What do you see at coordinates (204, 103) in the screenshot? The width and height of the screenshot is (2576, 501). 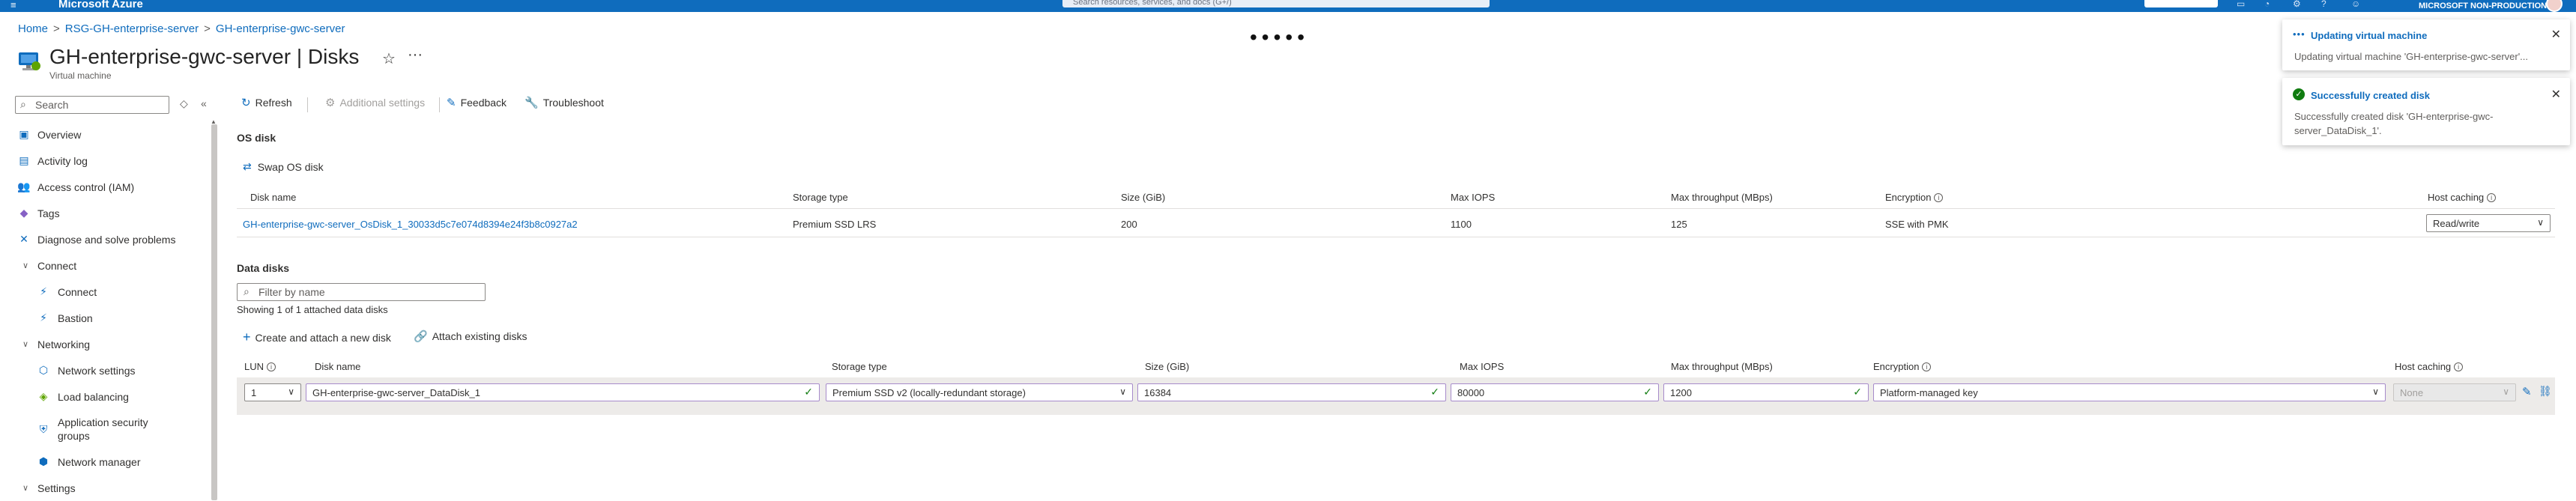 I see `sidebar-collapse-icon: «` at bounding box center [204, 103].